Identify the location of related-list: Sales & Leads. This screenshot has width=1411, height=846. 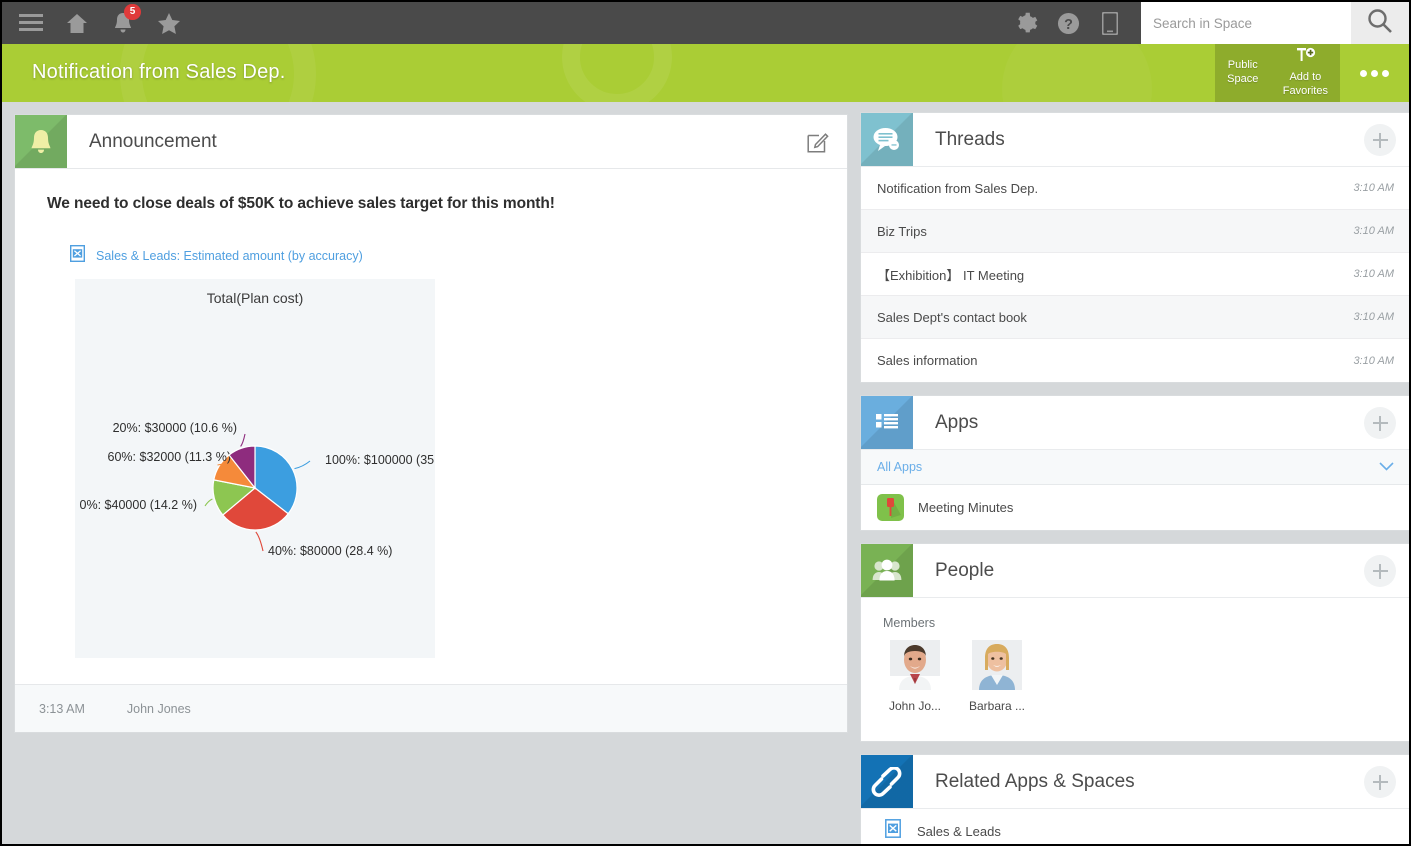
(1135, 826).